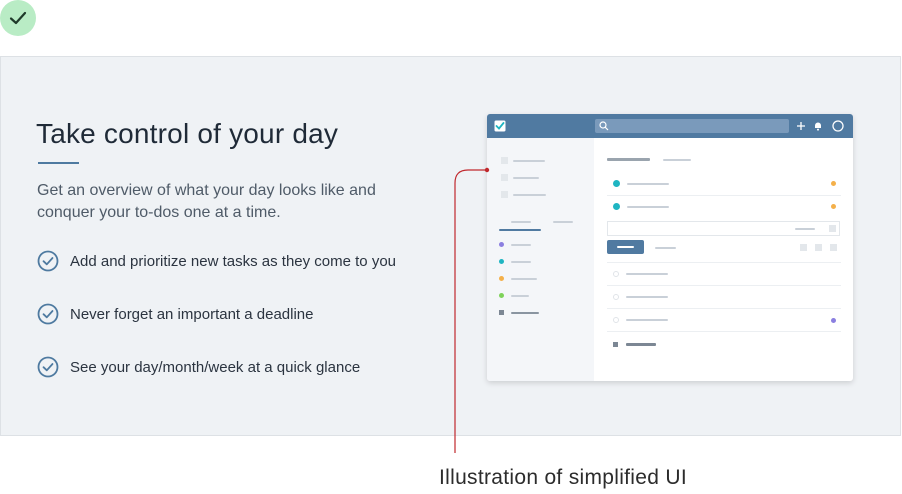 This screenshot has width=902, height=494. Describe the element at coordinates (723, 228) in the screenshot. I see `mock-add-task-field` at that location.